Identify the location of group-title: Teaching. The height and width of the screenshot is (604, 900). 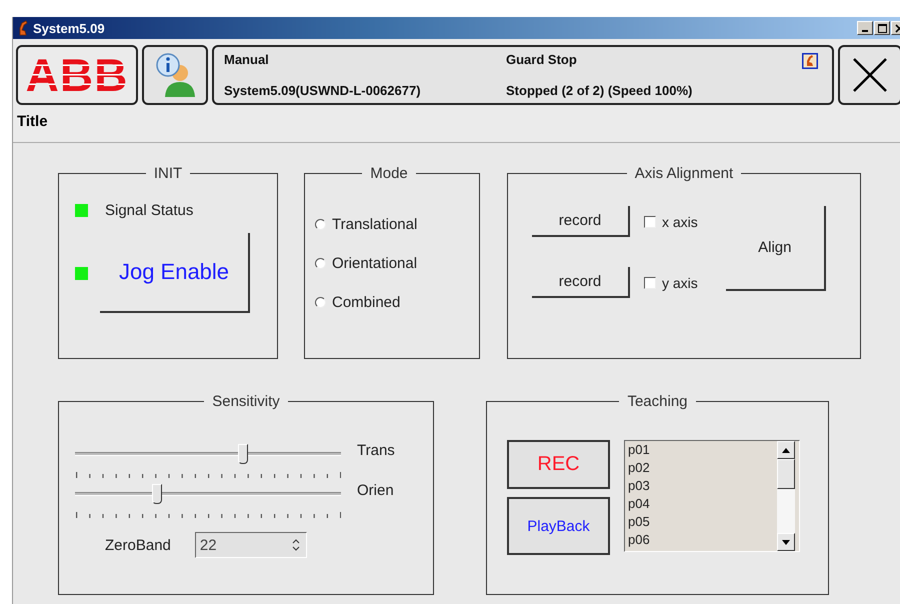
(657, 401).